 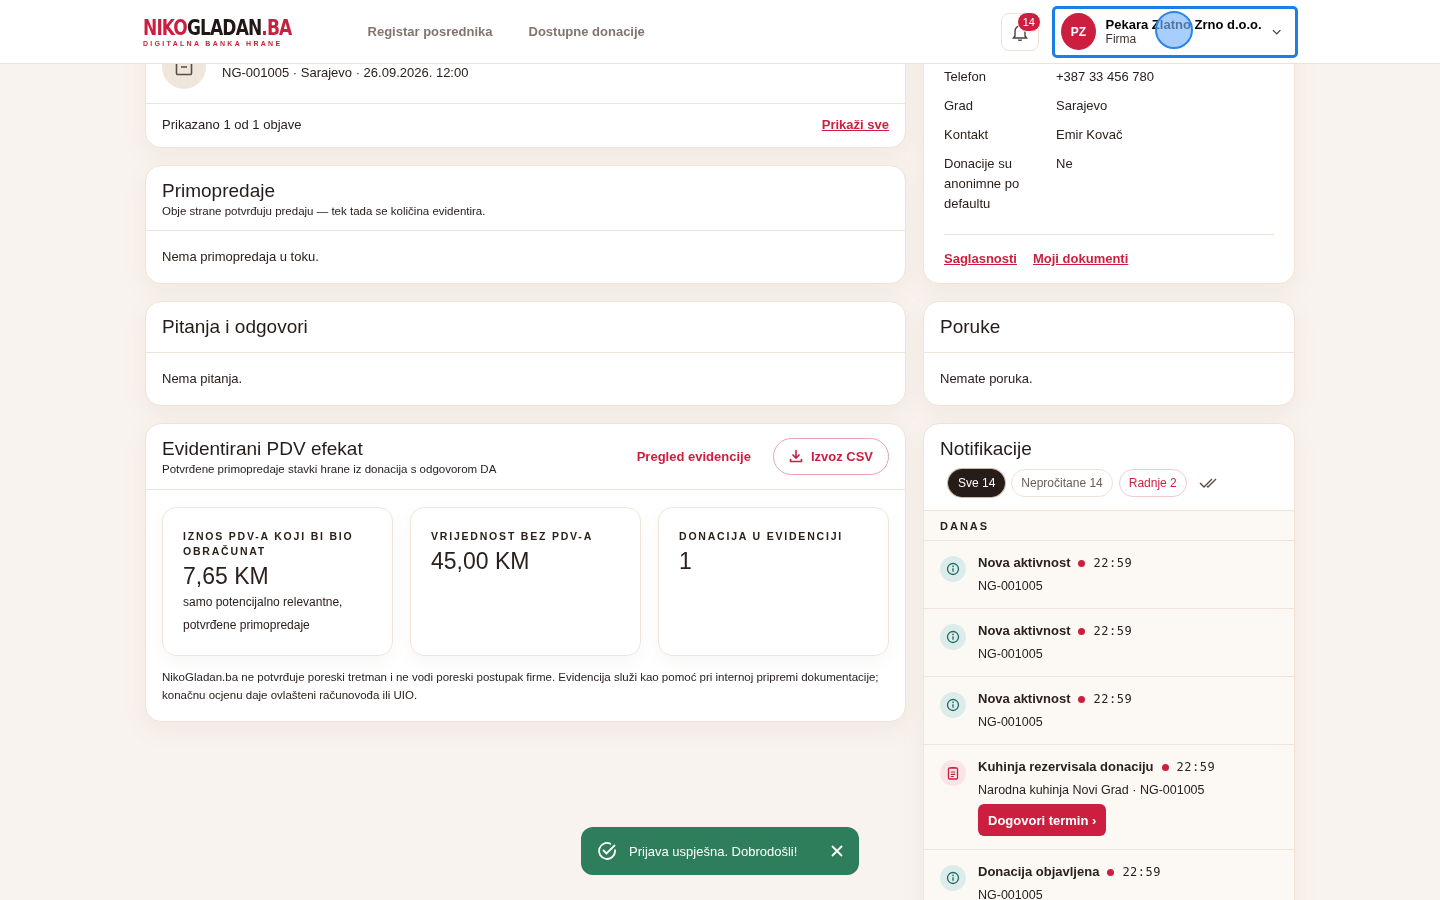 I want to click on field-label: Kontakt, so click(x=967, y=135).